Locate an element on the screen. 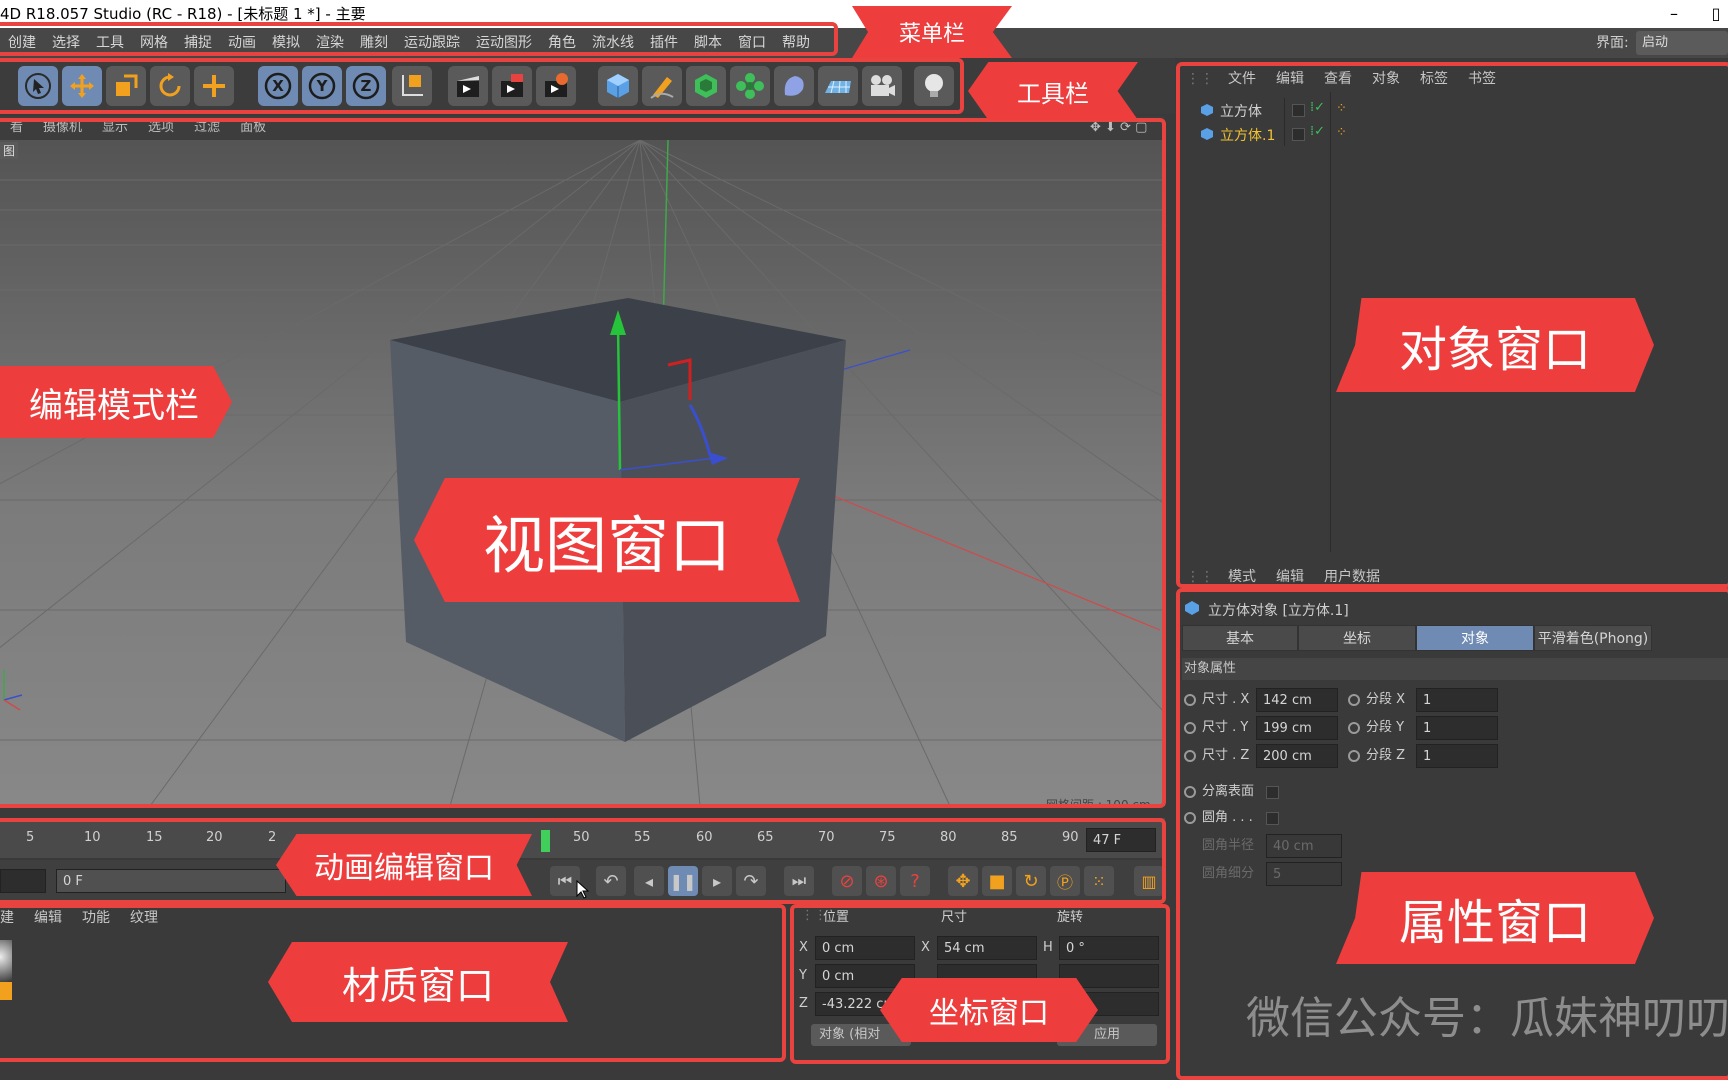 The width and height of the screenshot is (1728, 1080). toolbar-annotation: 工具栏 is located at coordinates (1053, 91).